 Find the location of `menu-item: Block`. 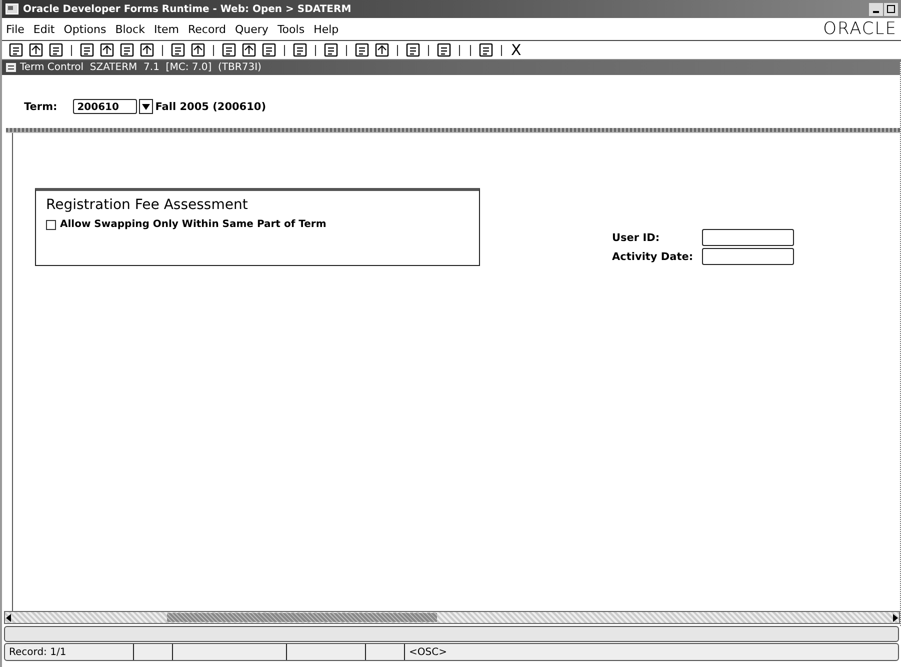

menu-item: Block is located at coordinates (130, 29).